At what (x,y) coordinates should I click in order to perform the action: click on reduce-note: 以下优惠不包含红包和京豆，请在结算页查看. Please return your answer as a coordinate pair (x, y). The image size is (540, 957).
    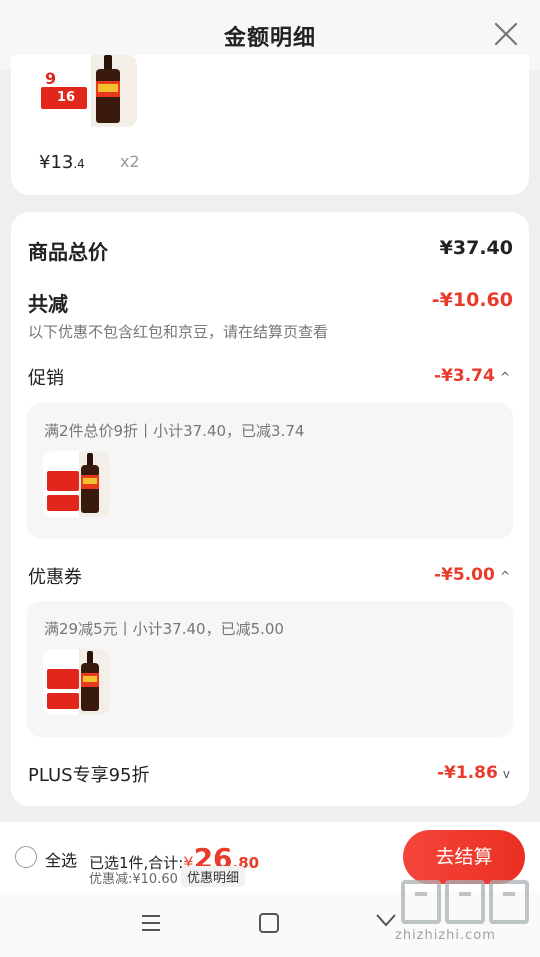
    Looking at the image, I should click on (178, 332).